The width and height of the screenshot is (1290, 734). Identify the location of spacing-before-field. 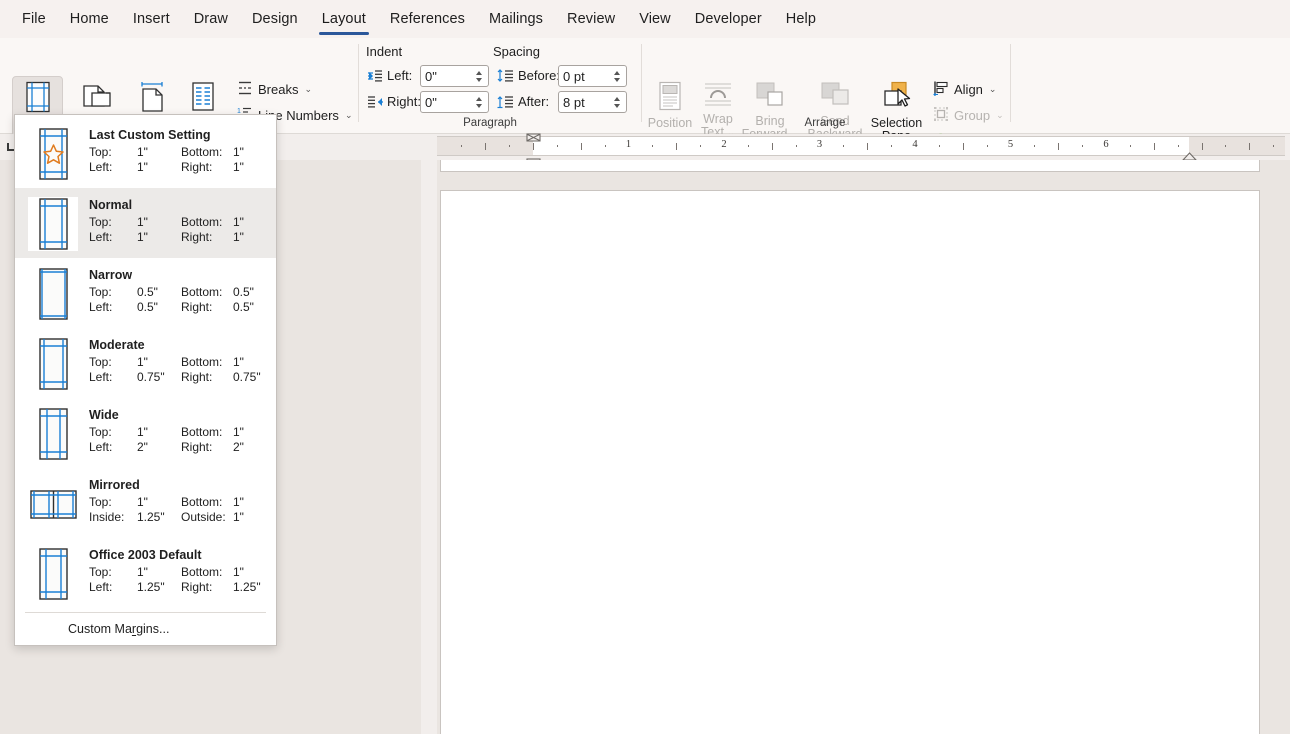
(592, 76).